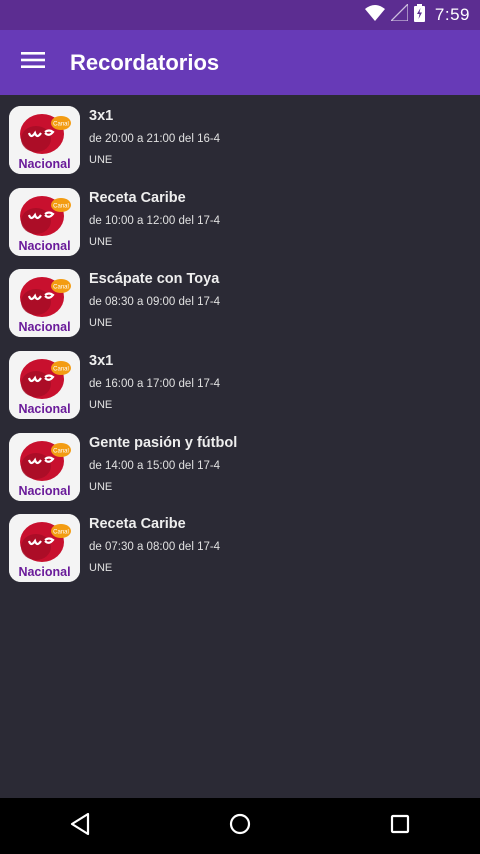 The width and height of the screenshot is (480, 854). Describe the element at coordinates (374, 15) in the screenshot. I see `wifi-icon` at that location.